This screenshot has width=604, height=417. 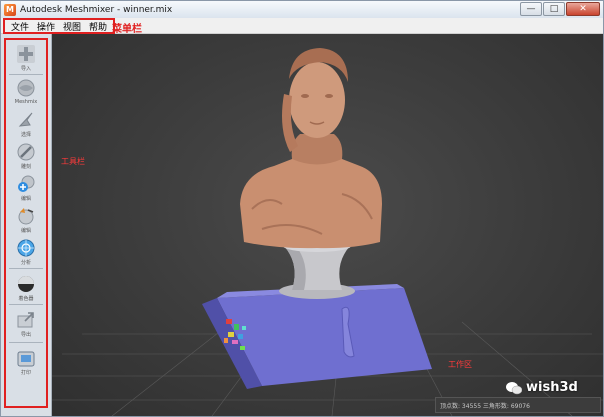 I want to click on import-plus-icon, so click(x=26, y=54).